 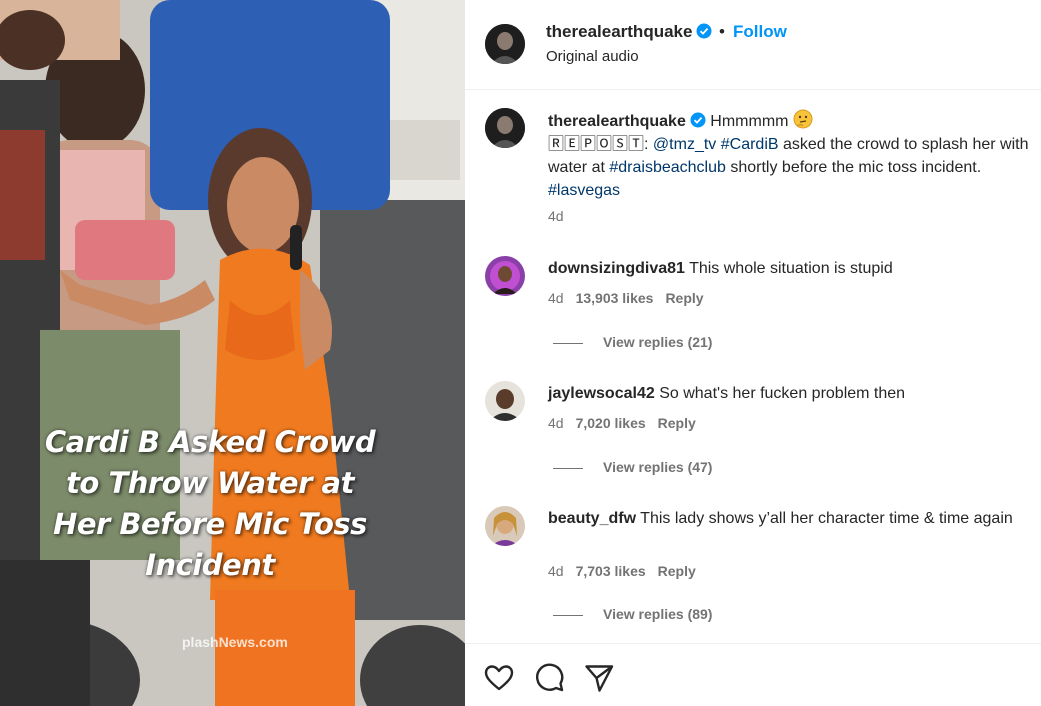 I want to click on follow-button: Follow, so click(x=760, y=32).